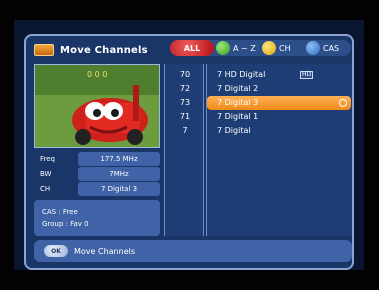 The width and height of the screenshot is (379, 290). Describe the element at coordinates (46, 174) in the screenshot. I see `bw-label: BW` at that location.